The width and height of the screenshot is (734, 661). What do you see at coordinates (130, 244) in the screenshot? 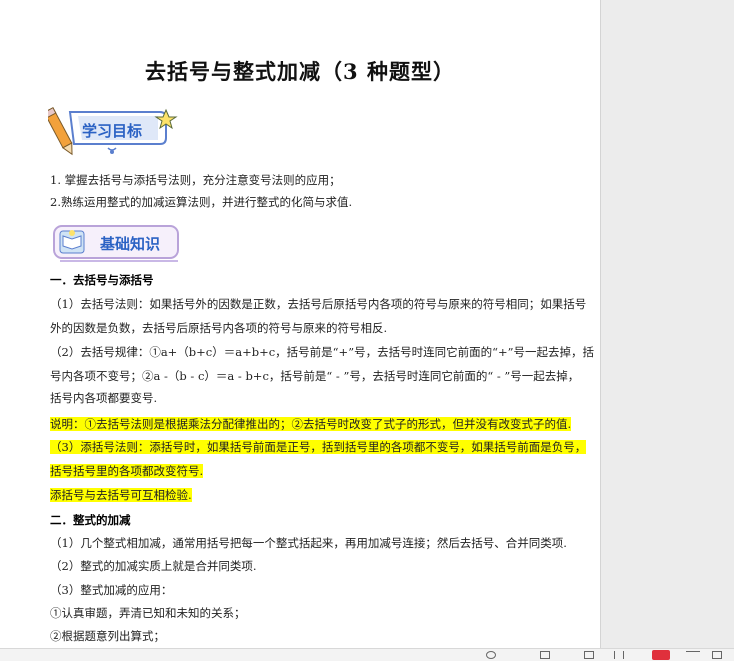
I see `basic-knowledge-label: 基础知识` at bounding box center [130, 244].